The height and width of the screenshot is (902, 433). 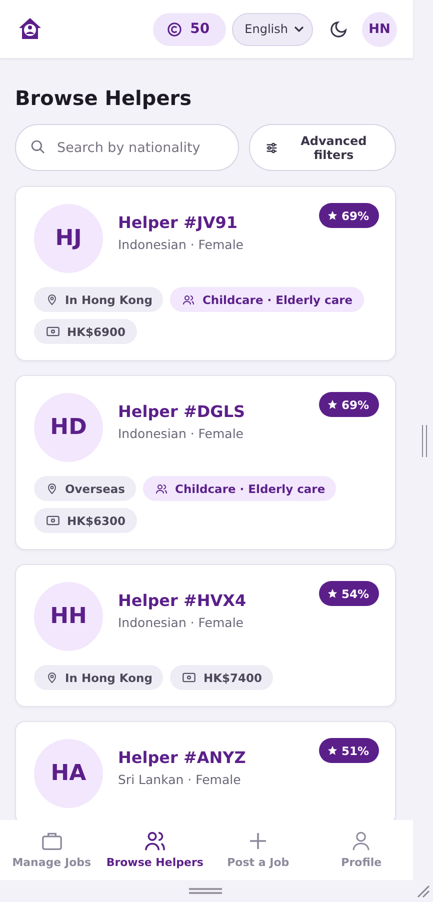 What do you see at coordinates (178, 222) in the screenshot?
I see `helper-name: Helper #JV91` at bounding box center [178, 222].